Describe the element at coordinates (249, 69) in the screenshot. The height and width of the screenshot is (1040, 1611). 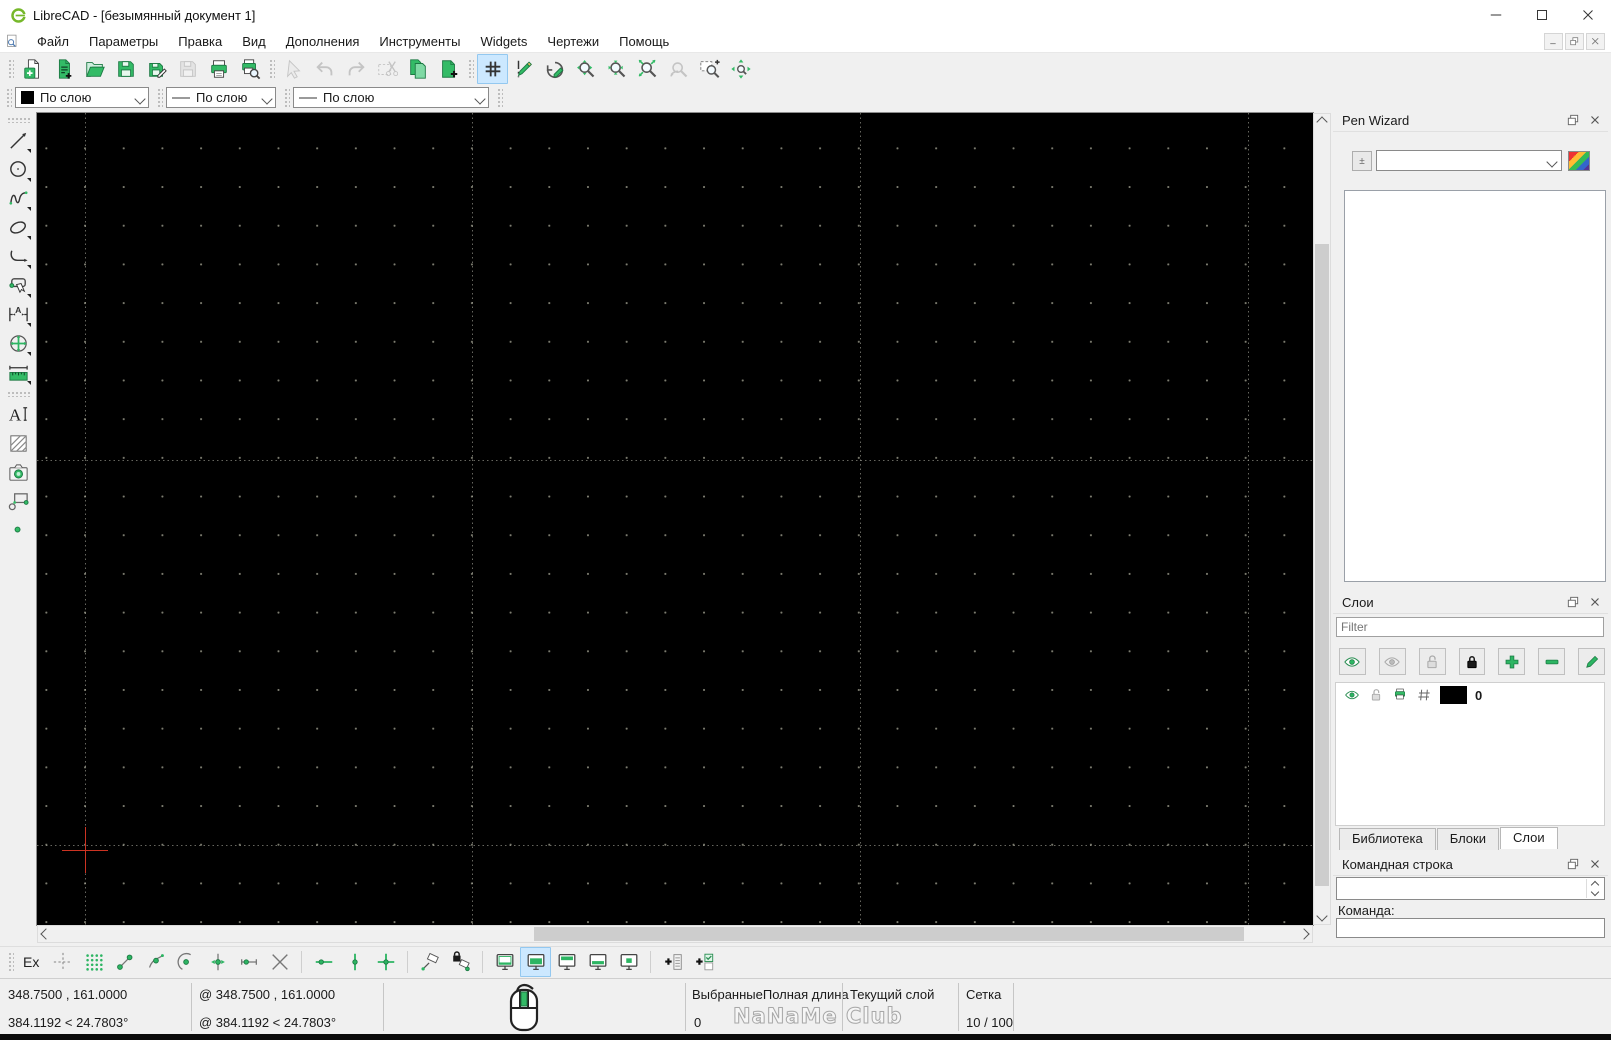
I see `print-preview-button` at that location.